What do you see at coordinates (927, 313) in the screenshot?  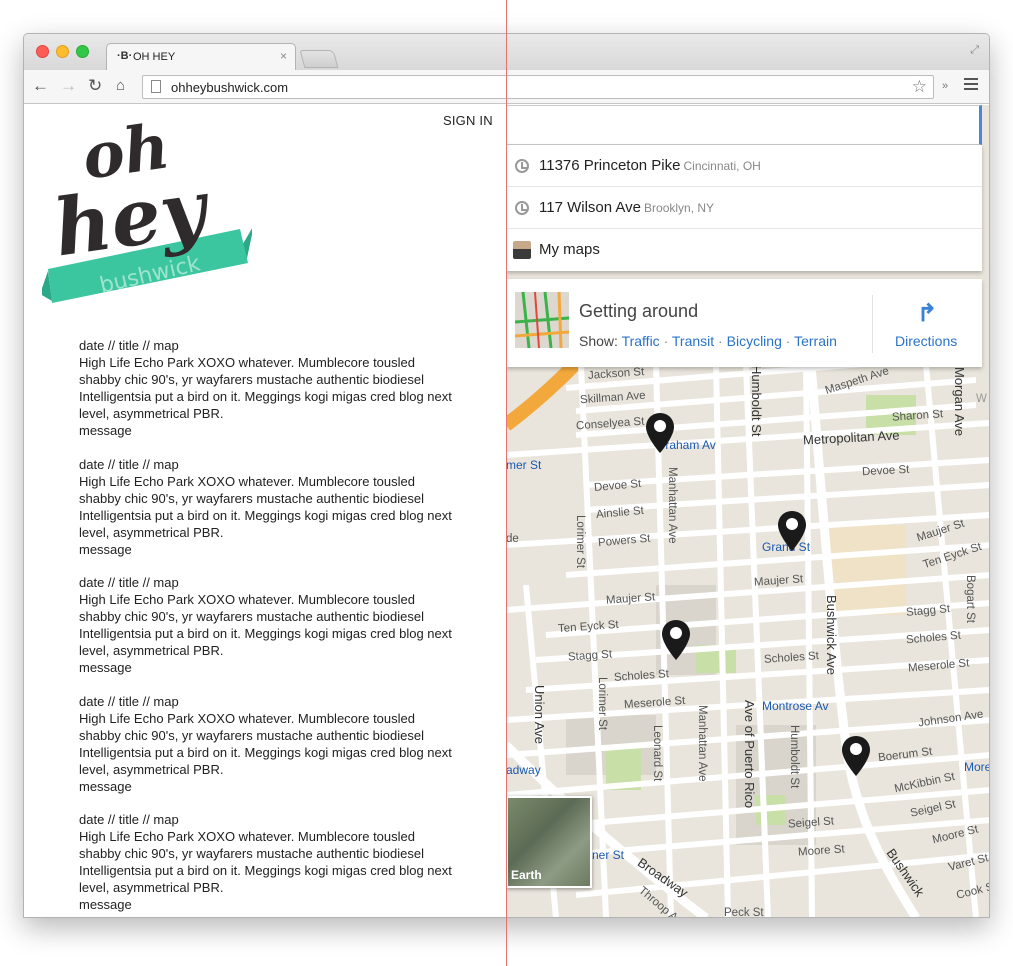 I see `directions-icon: ↱` at bounding box center [927, 313].